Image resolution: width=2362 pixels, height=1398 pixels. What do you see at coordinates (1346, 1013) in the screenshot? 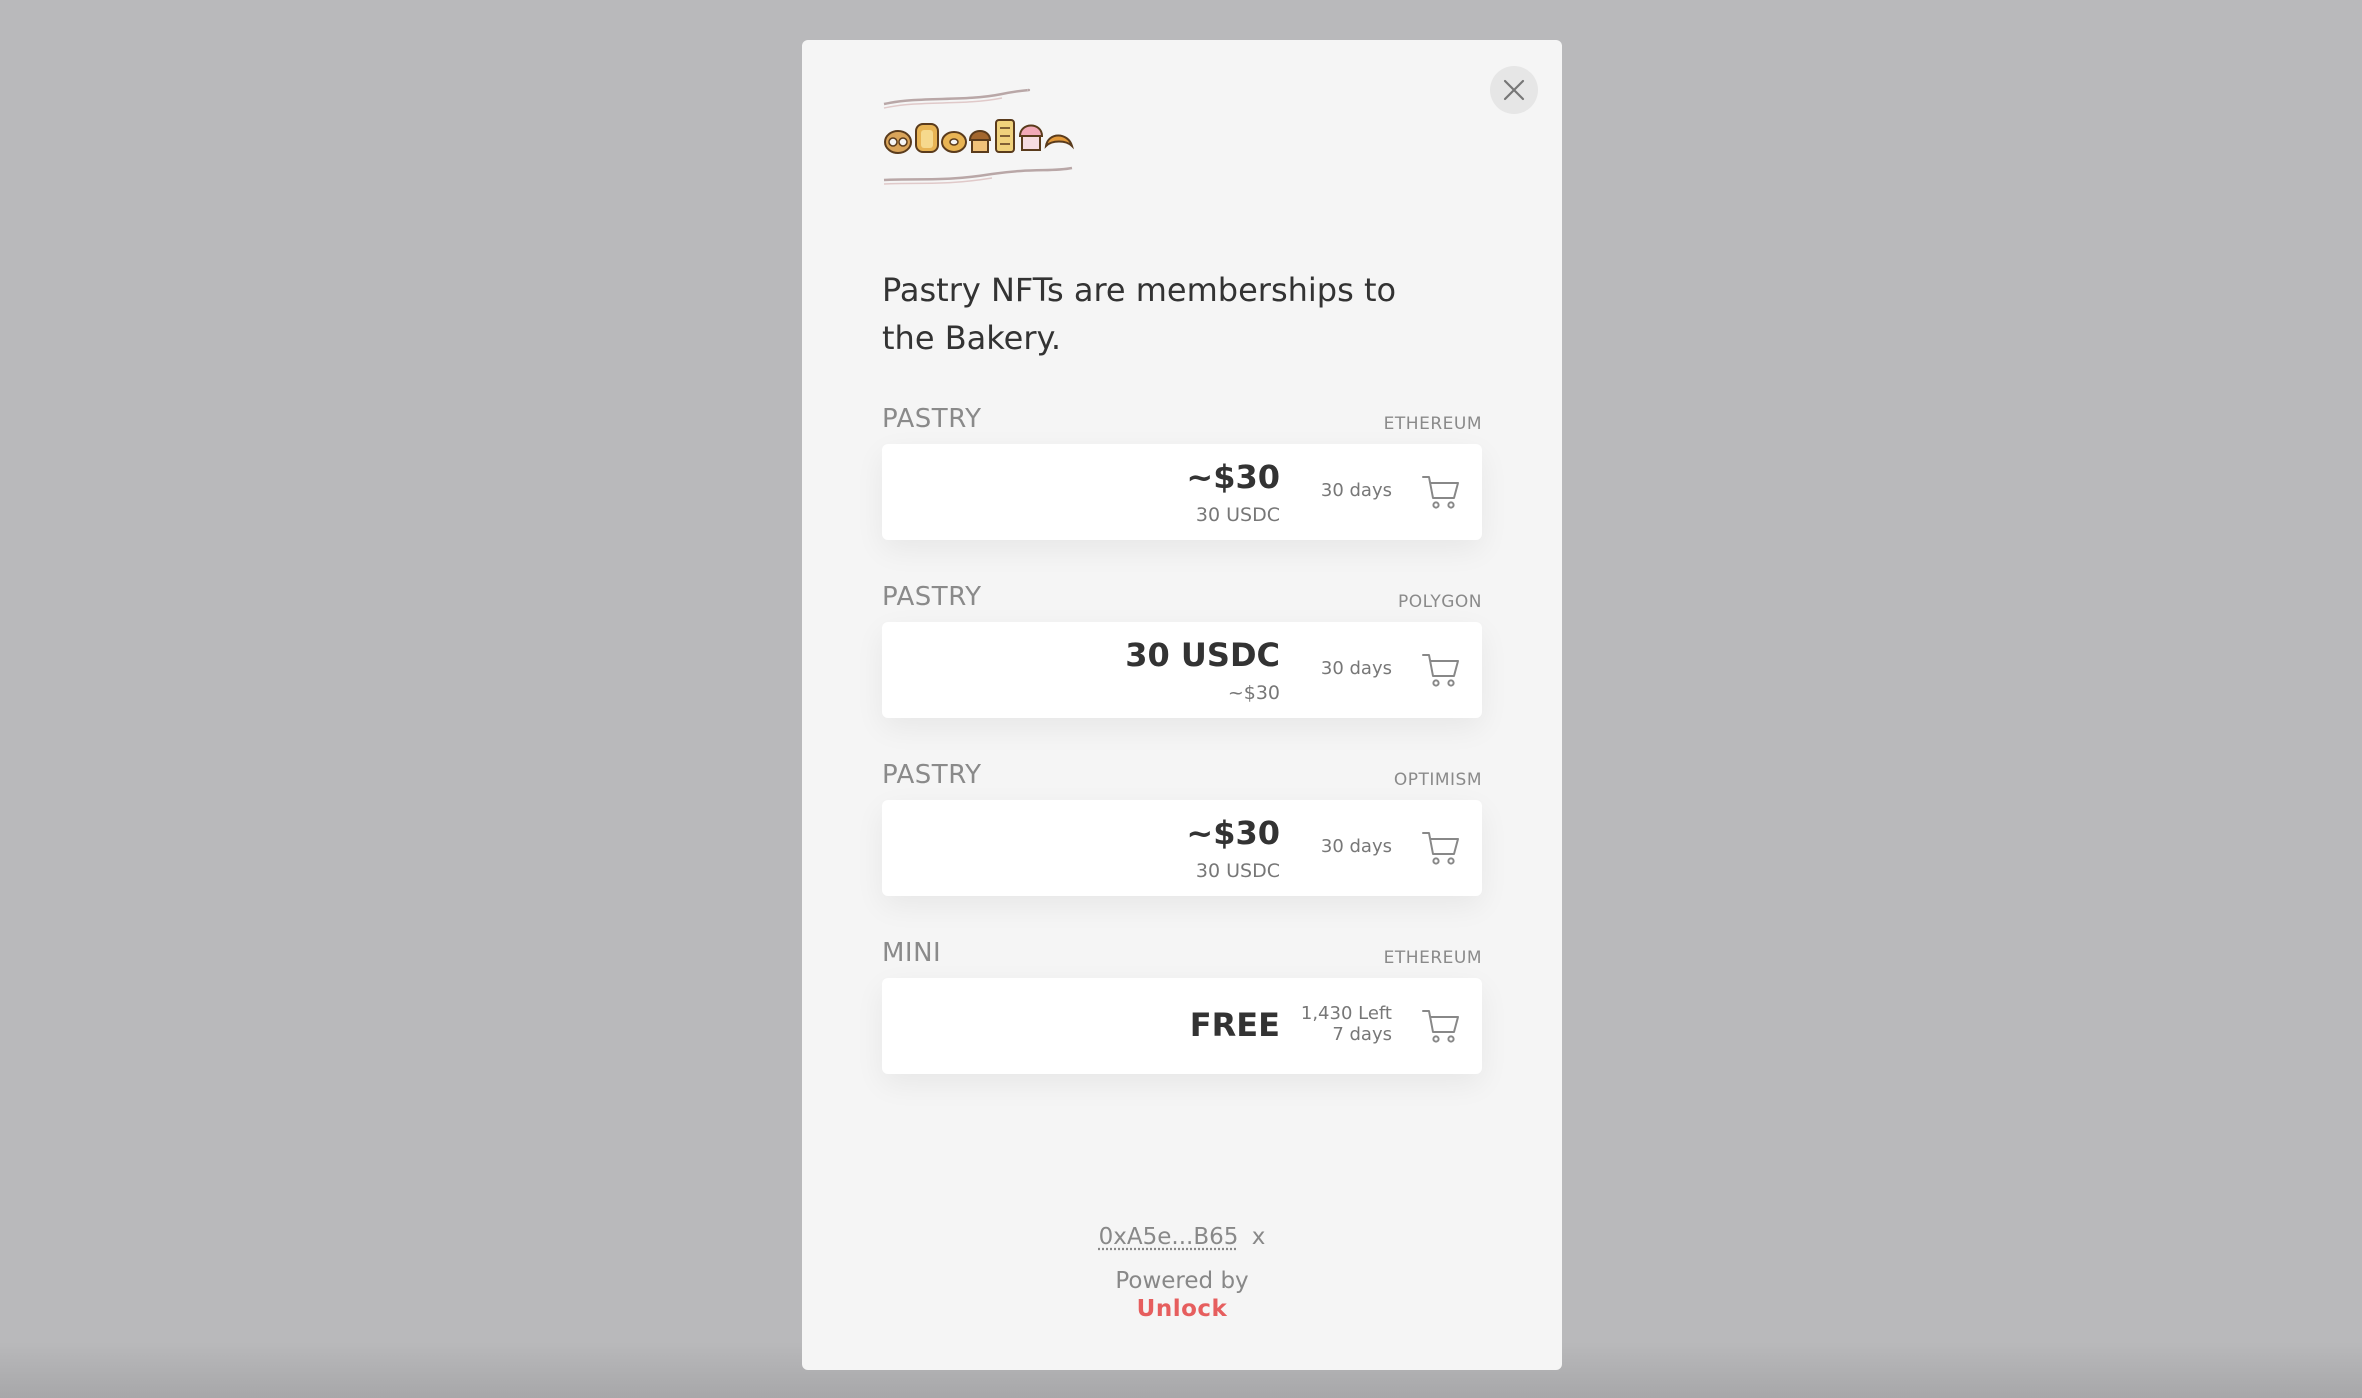
I see `keys-left: 1,430 Left` at bounding box center [1346, 1013].